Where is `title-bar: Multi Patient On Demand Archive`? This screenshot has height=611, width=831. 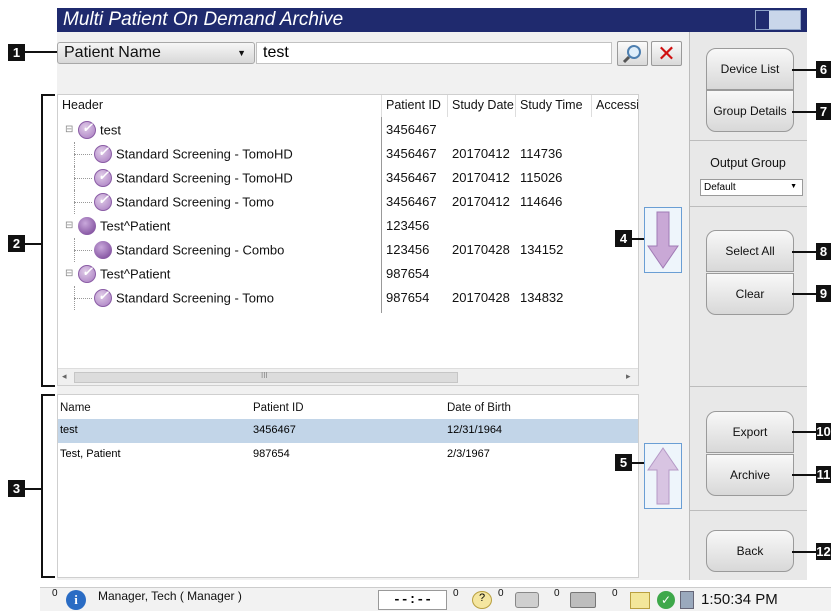 title-bar: Multi Patient On Demand Archive is located at coordinates (432, 20).